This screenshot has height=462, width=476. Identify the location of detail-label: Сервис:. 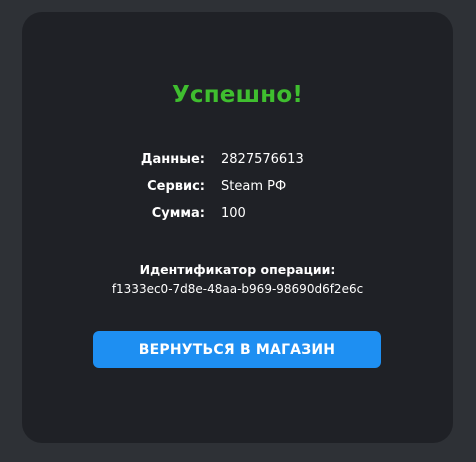
(176, 186).